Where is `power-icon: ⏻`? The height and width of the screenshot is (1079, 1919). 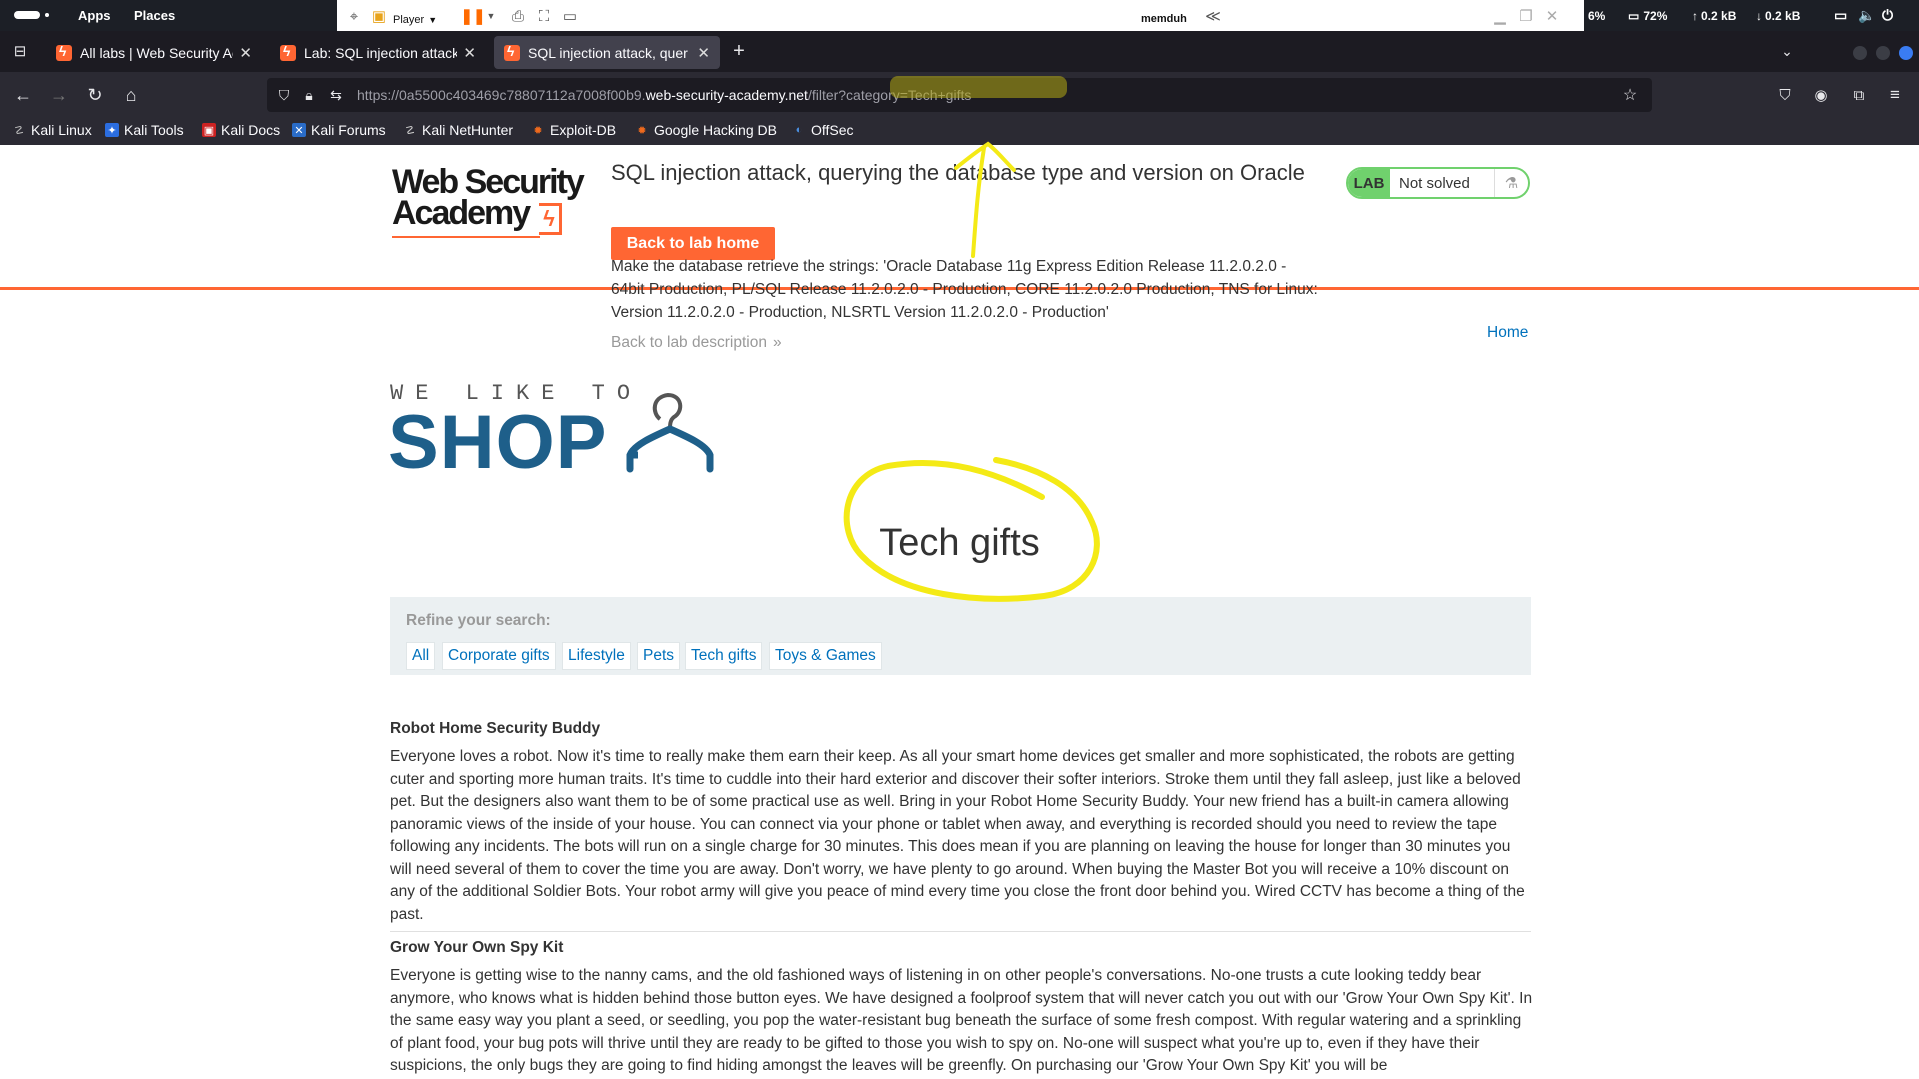 power-icon: ⏻ is located at coordinates (1887, 15).